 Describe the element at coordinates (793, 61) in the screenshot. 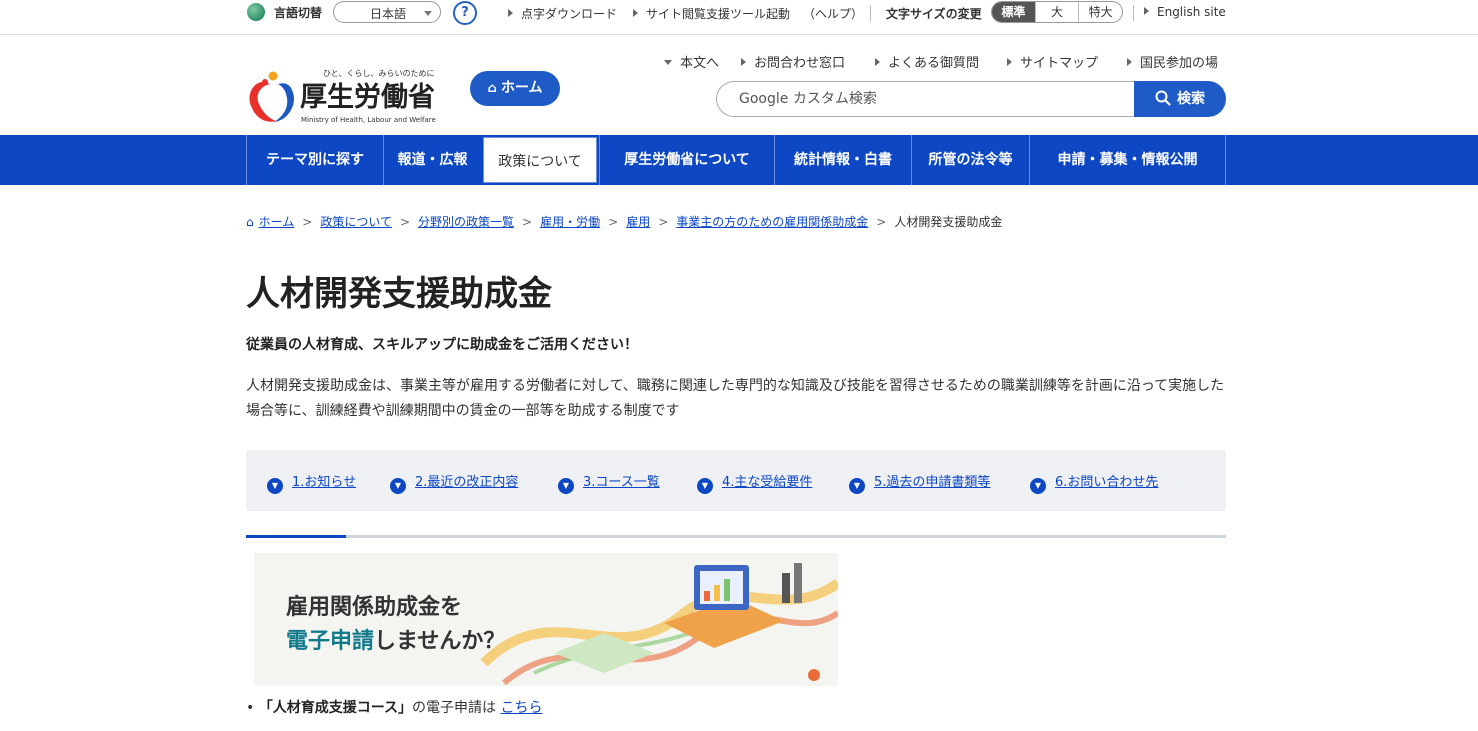

I see `header-link-contact: お問合わせ窓口` at that location.